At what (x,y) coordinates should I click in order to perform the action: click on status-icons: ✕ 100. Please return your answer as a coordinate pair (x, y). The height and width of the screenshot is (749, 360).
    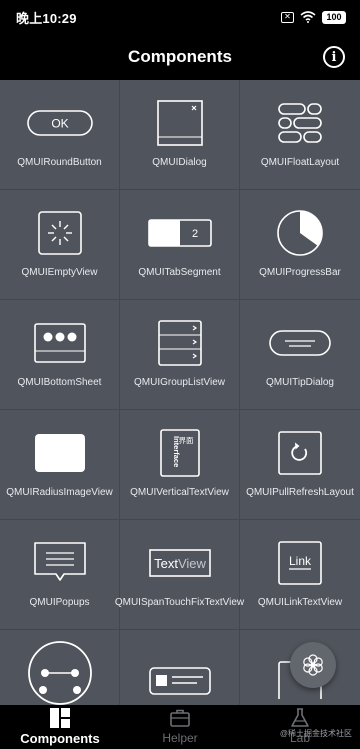
    Looking at the image, I should click on (313, 17).